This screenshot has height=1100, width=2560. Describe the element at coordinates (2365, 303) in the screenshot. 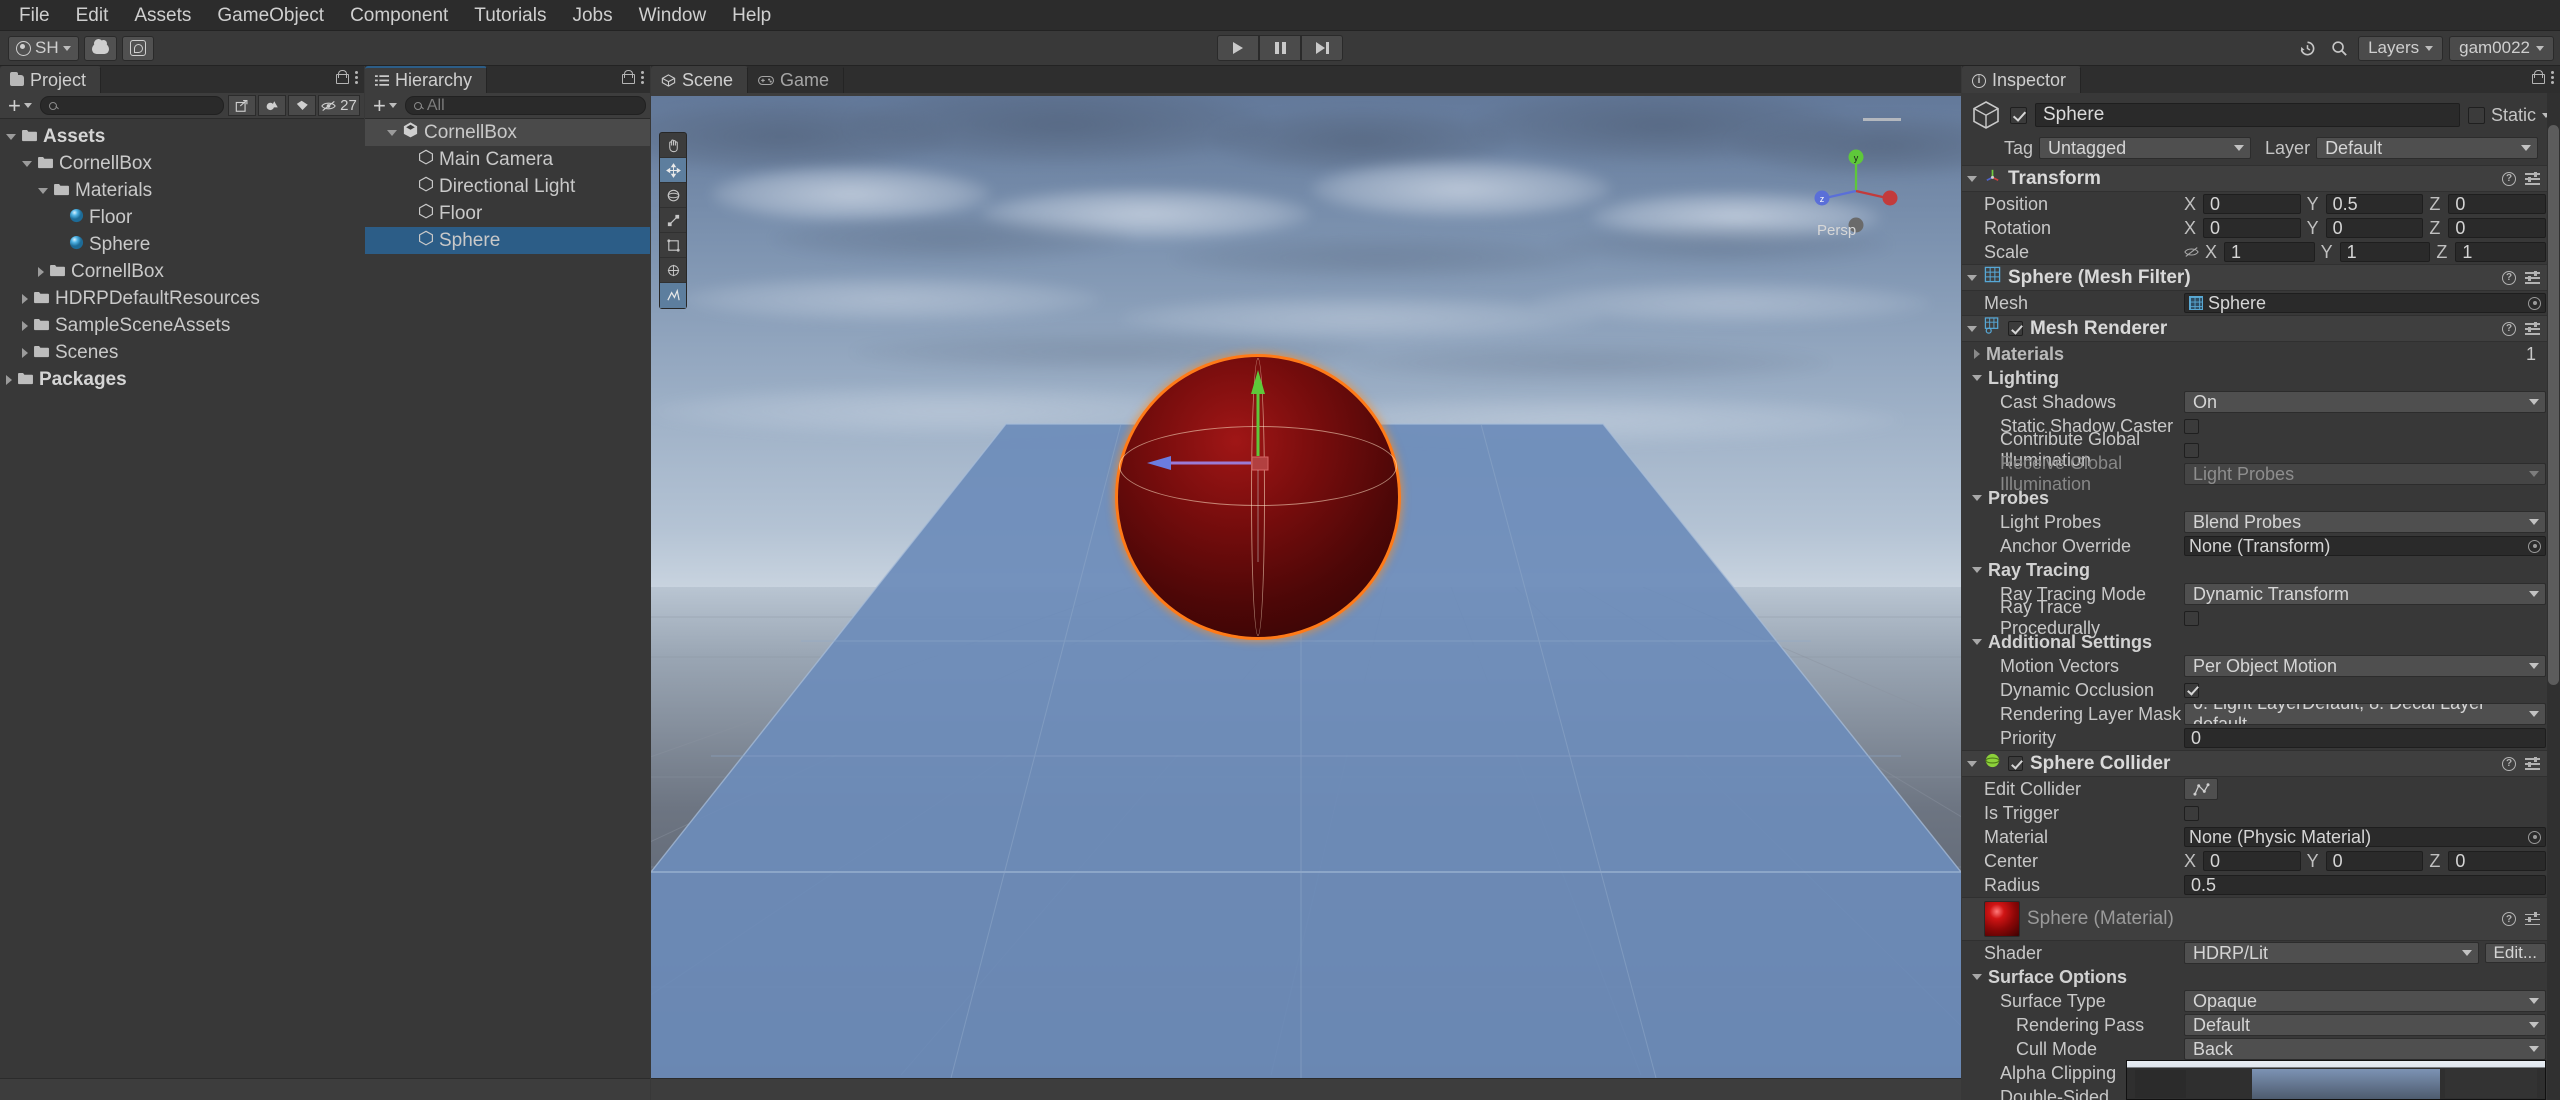

I see `object-field: Sphere` at that location.